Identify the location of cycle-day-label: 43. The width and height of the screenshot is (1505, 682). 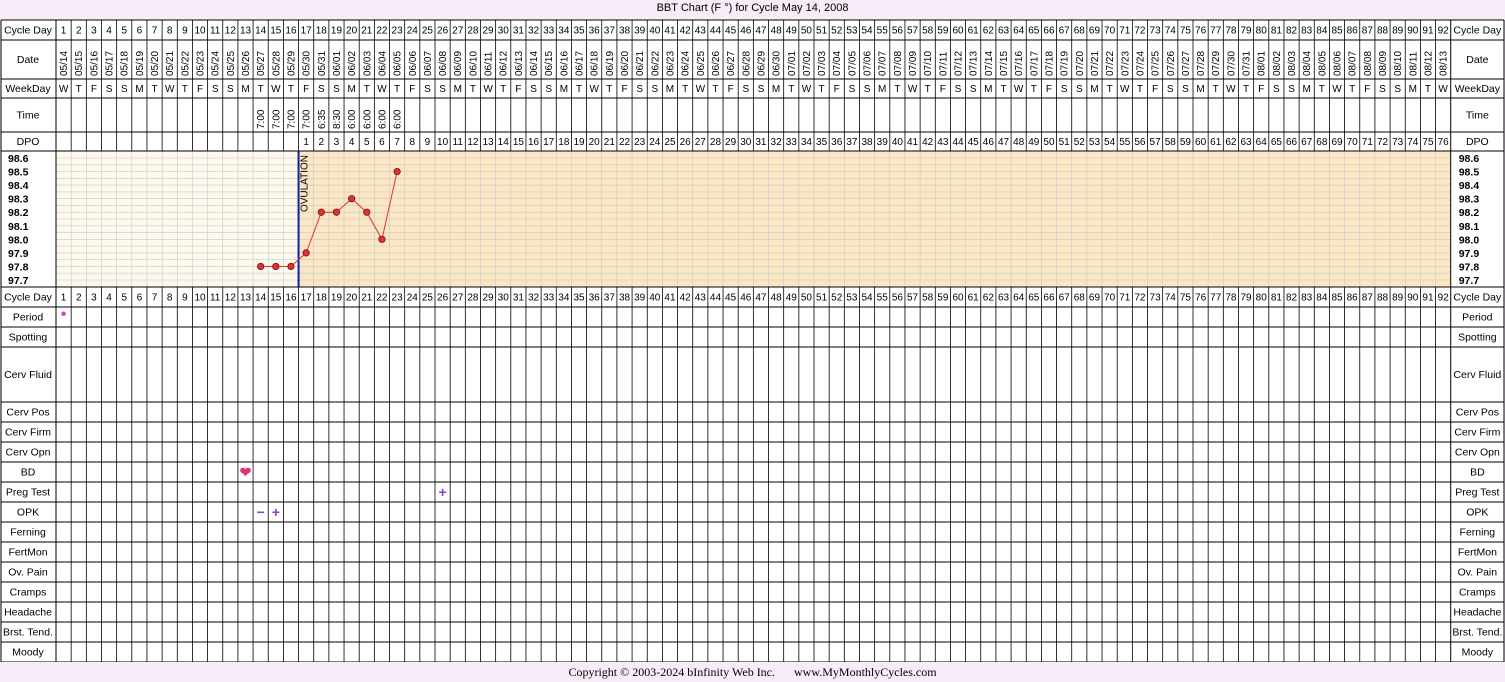
(701, 31).